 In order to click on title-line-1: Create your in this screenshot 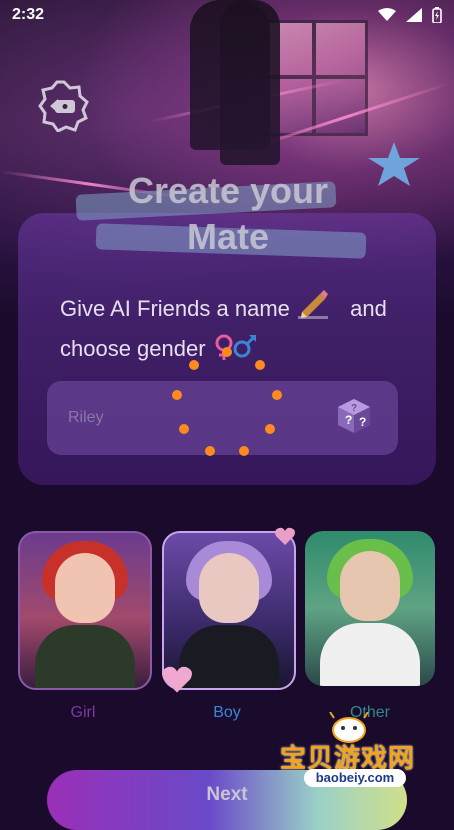, I will do `click(228, 190)`.